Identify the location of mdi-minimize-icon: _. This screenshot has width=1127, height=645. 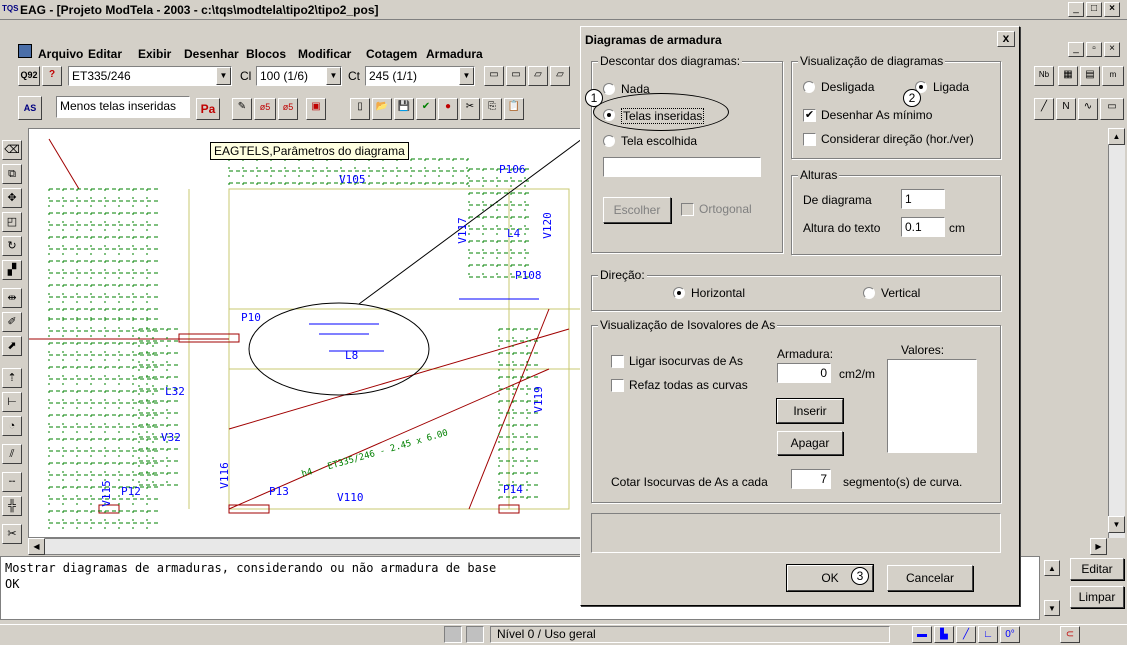
(1076, 49).